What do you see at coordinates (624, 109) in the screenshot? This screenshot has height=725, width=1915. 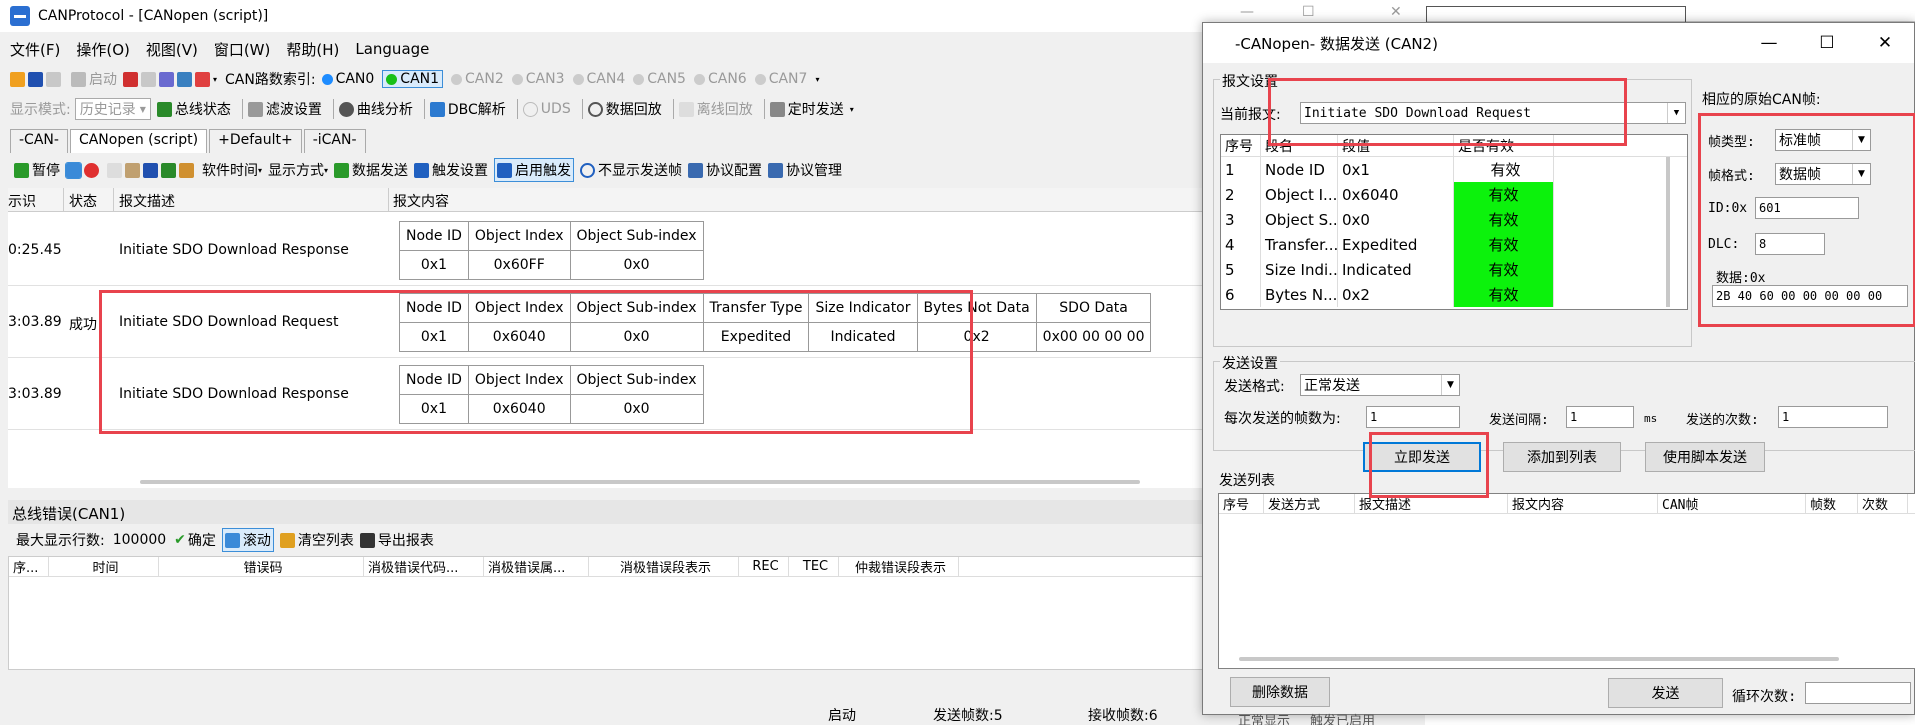 I see `replay-button: 数据回放` at bounding box center [624, 109].